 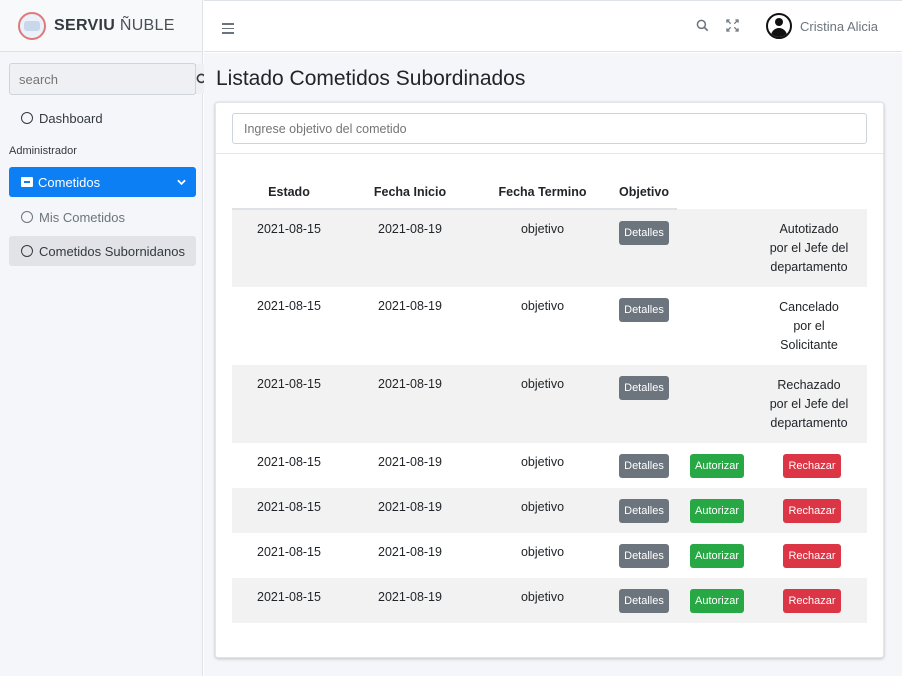 What do you see at coordinates (809, 326) in the screenshot?
I see `status-text-line: por el` at bounding box center [809, 326].